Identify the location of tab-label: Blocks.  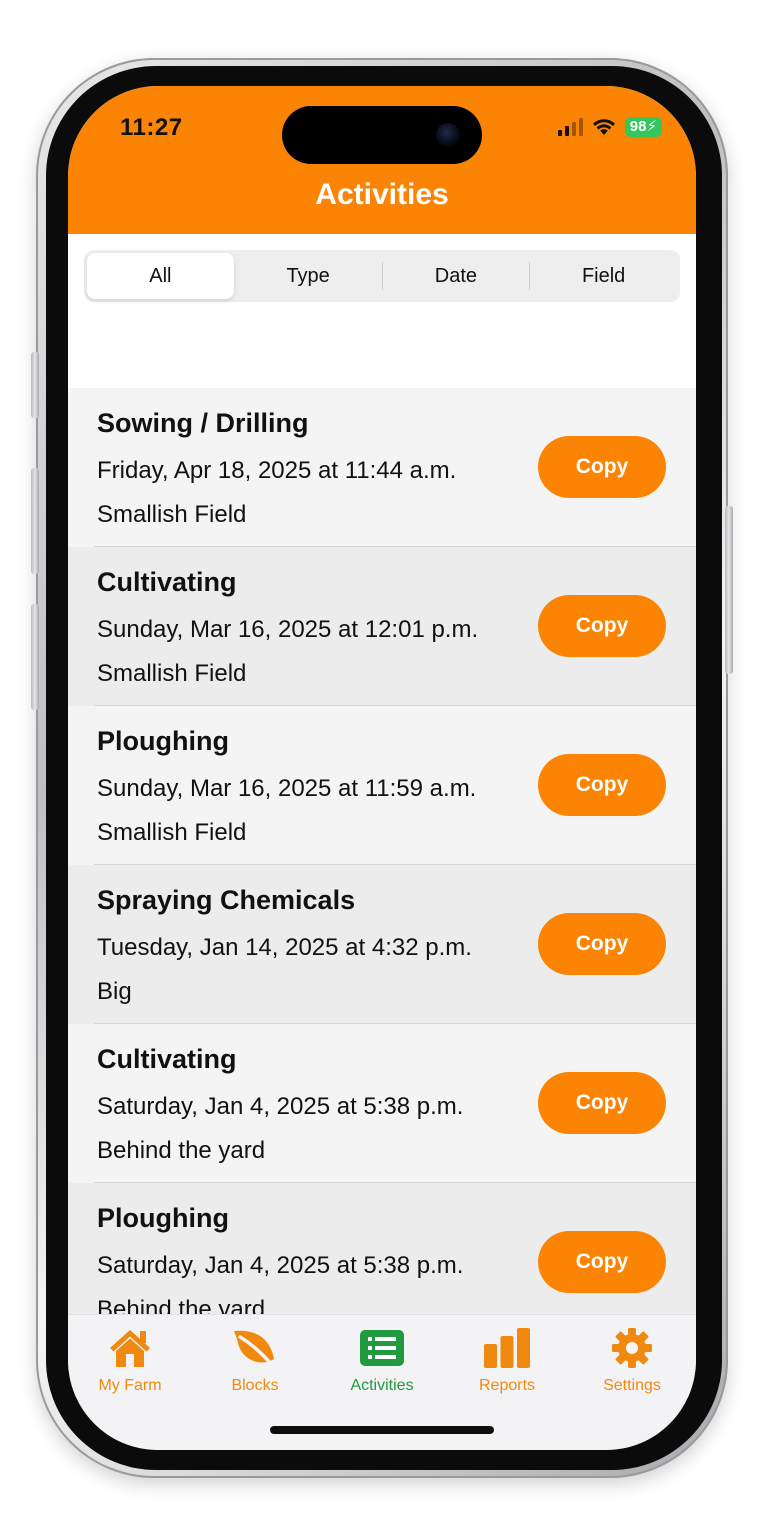
(255, 1385).